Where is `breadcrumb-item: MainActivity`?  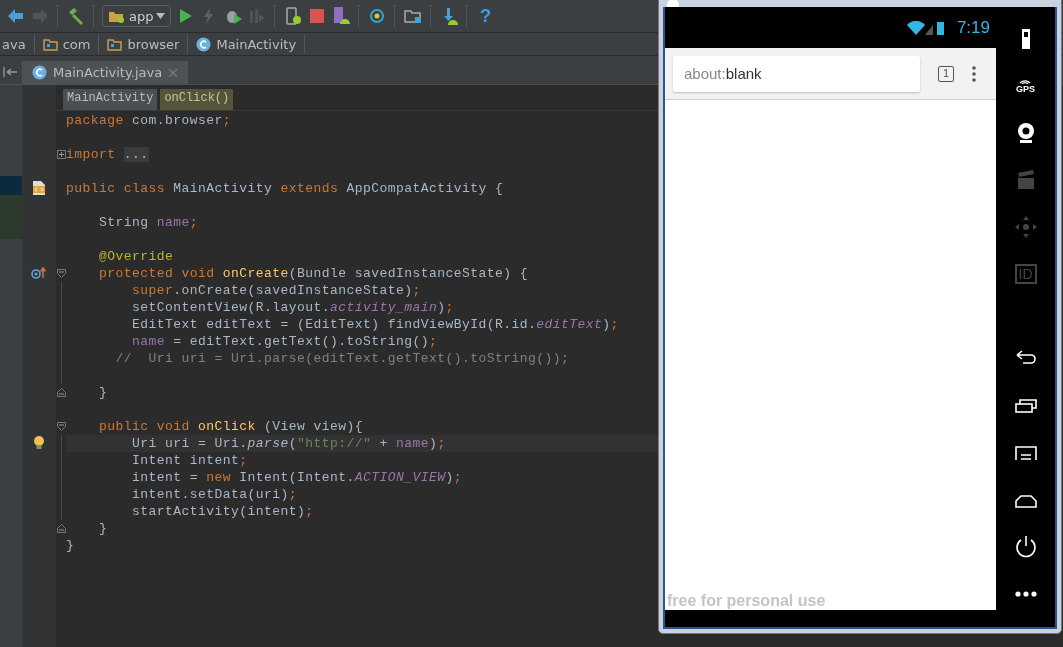
breadcrumb-item: MainActivity is located at coordinates (251, 44).